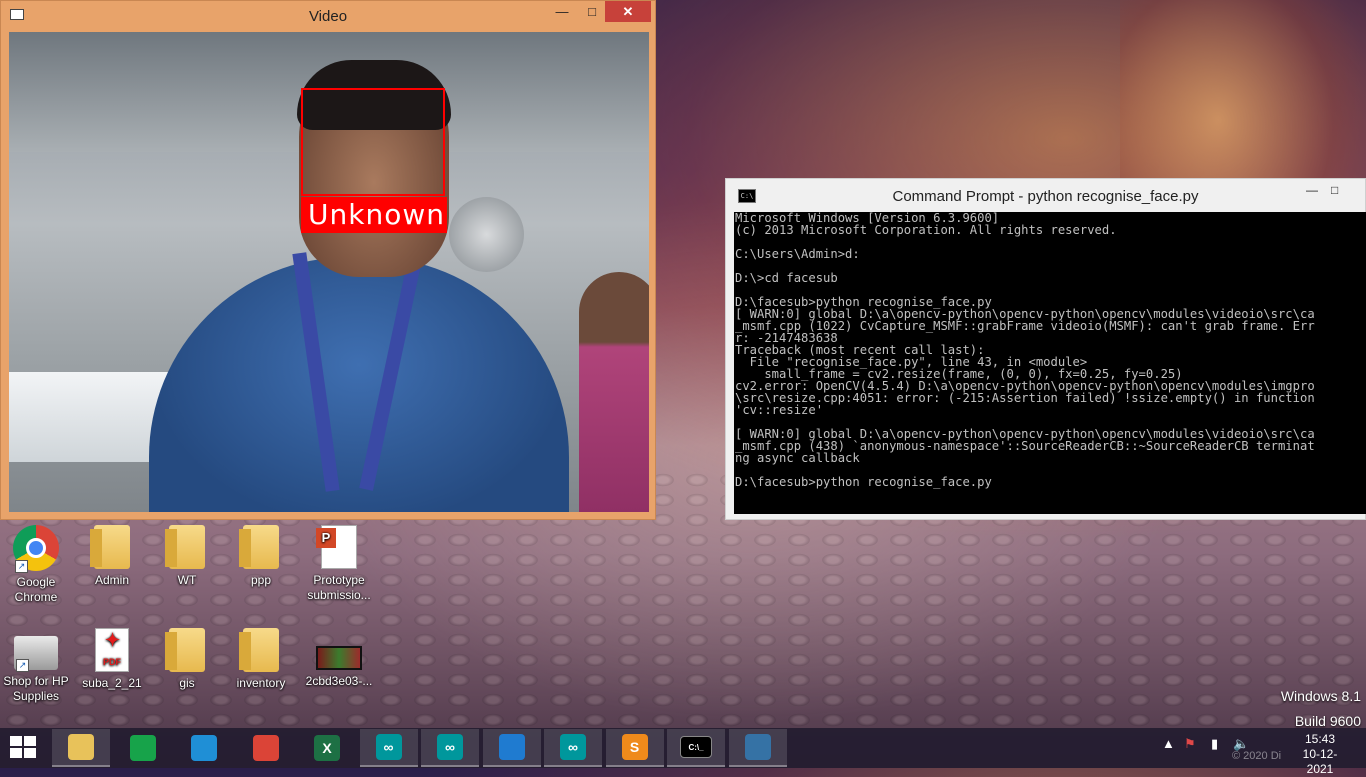 This screenshot has height=777, width=1366. What do you see at coordinates (187, 580) in the screenshot?
I see `desktop-icon-label: WT` at bounding box center [187, 580].